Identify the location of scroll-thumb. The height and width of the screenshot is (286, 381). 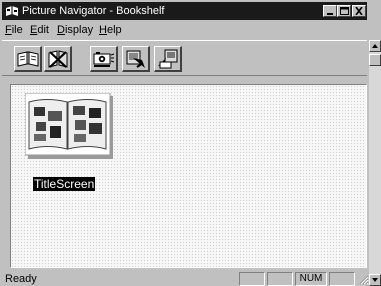
(375, 60).